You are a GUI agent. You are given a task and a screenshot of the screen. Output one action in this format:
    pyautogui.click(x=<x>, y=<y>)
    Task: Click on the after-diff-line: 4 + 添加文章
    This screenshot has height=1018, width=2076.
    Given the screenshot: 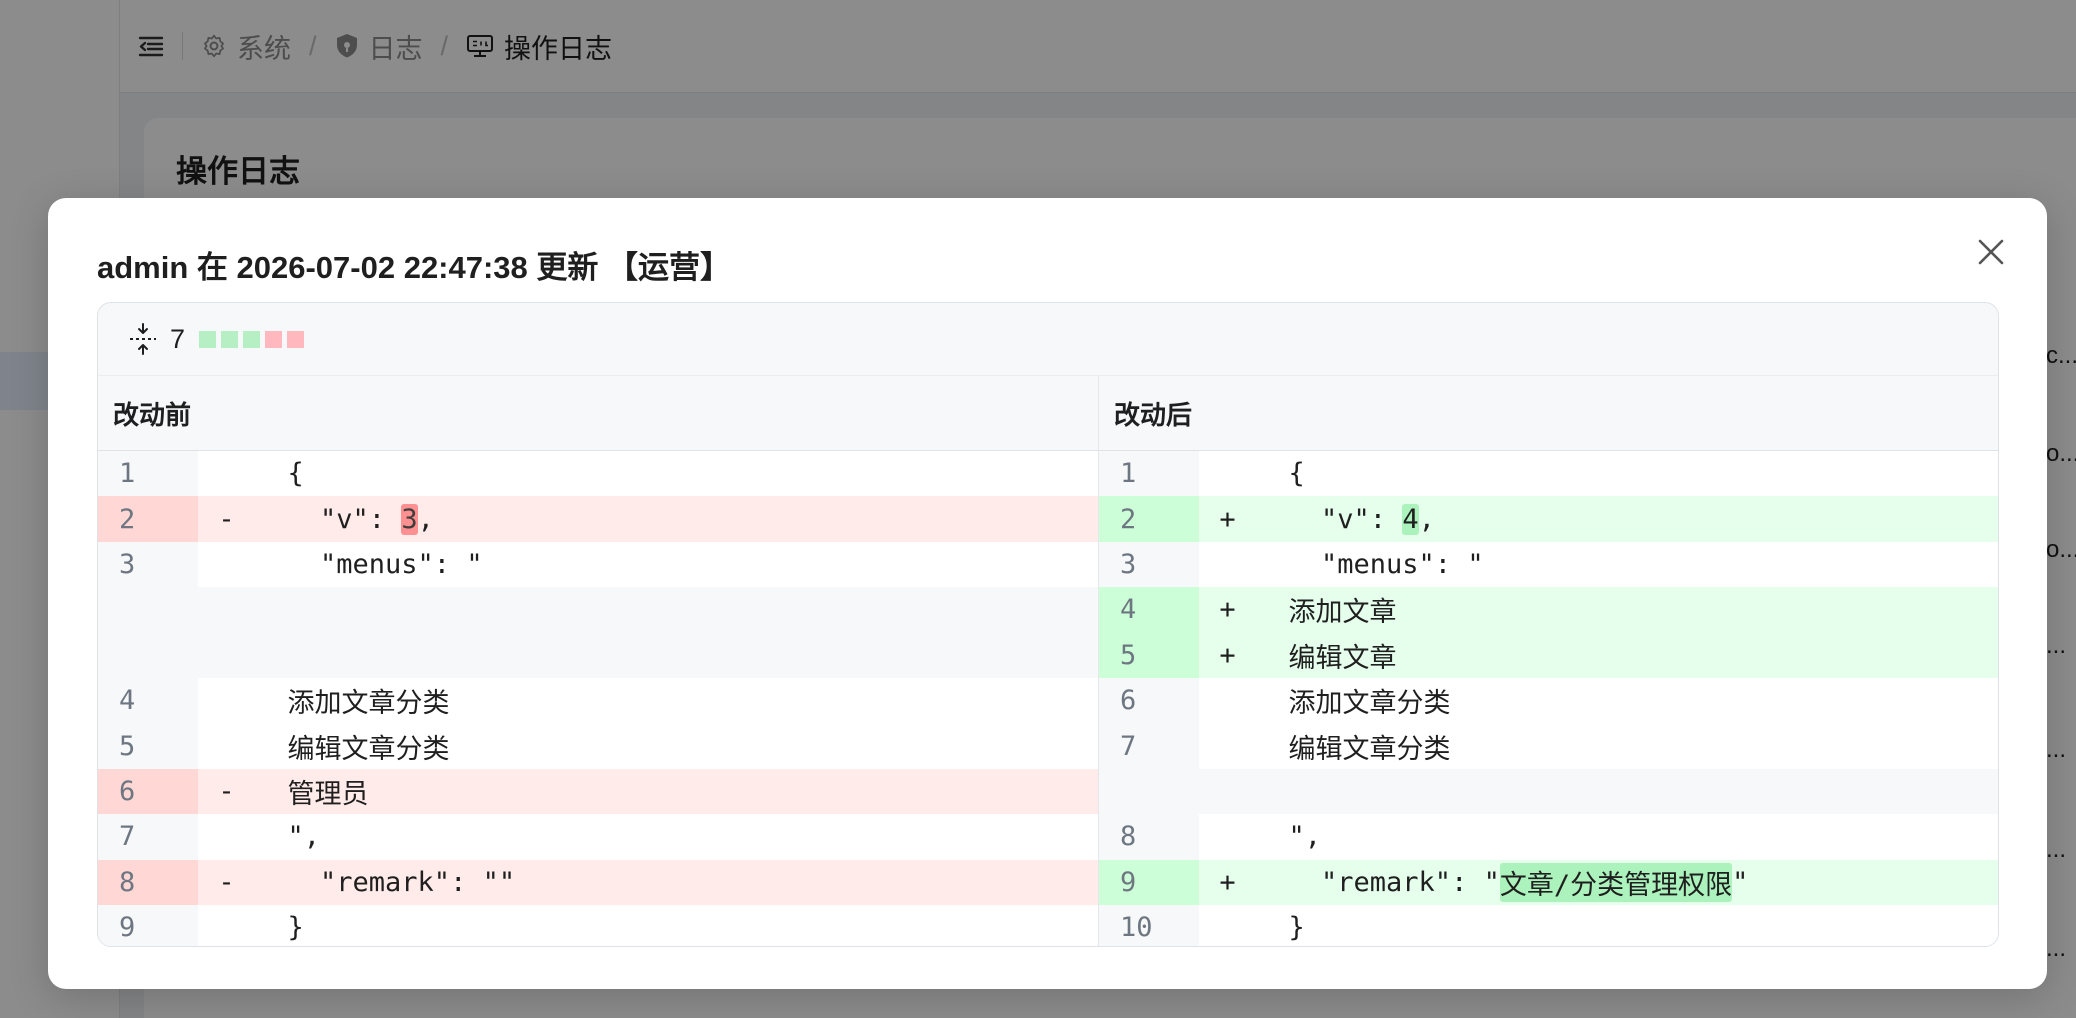 What is the action you would take?
    pyautogui.click(x=1548, y=610)
    